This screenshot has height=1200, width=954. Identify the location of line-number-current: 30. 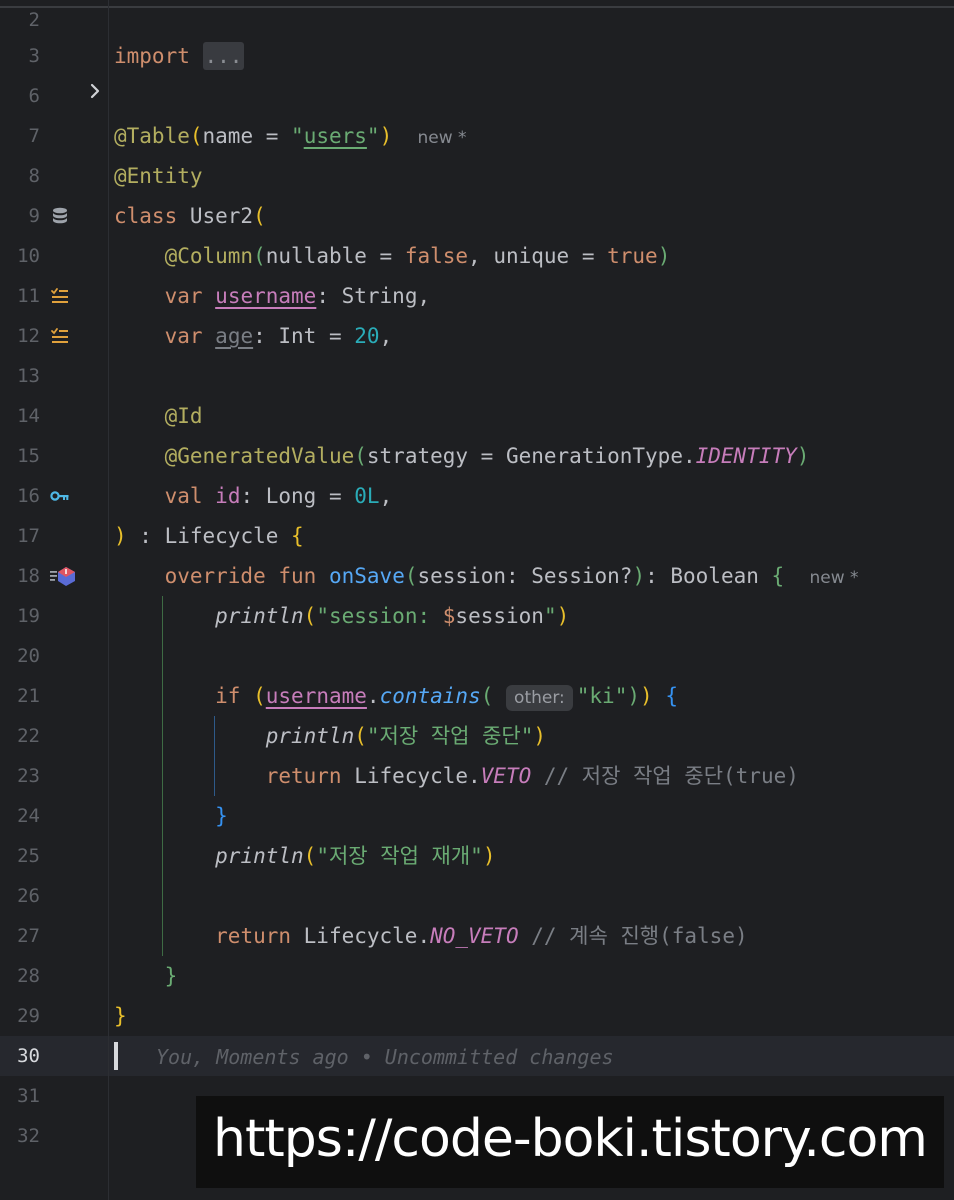
(20, 1056).